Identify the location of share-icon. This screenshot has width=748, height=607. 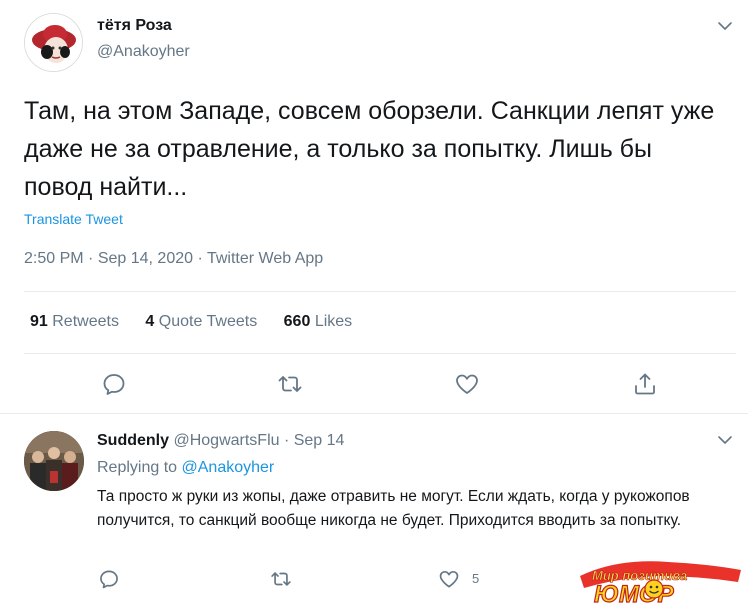
(645, 384).